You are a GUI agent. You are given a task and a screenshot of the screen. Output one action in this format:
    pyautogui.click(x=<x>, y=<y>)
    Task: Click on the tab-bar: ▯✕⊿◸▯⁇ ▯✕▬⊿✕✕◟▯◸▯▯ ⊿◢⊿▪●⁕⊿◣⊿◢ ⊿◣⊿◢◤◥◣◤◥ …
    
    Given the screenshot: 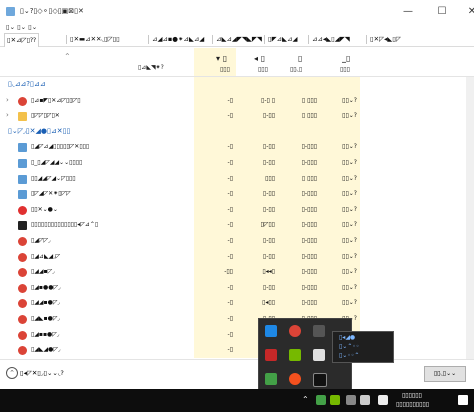 What is the action you would take?
    pyautogui.click(x=237, y=40)
    